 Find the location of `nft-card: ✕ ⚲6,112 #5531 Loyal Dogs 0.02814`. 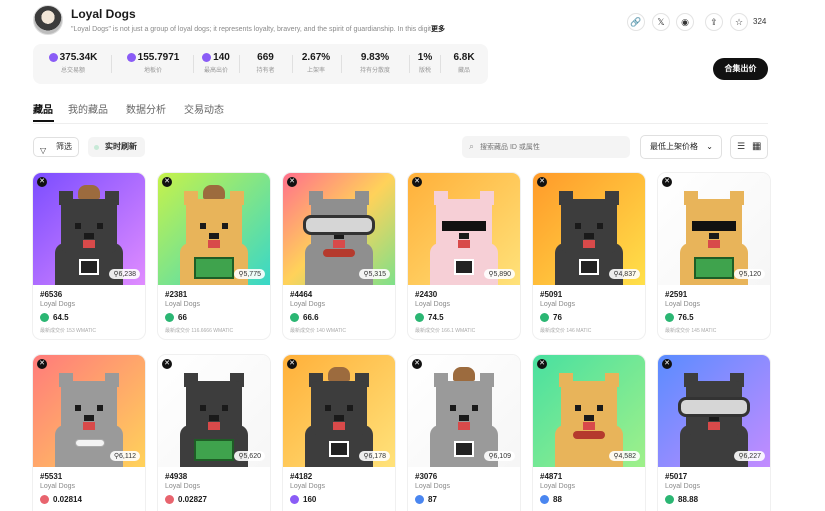

nft-card: ✕ ⚲6,112 #5531 Loyal Dogs 0.02814 is located at coordinates (89, 433).